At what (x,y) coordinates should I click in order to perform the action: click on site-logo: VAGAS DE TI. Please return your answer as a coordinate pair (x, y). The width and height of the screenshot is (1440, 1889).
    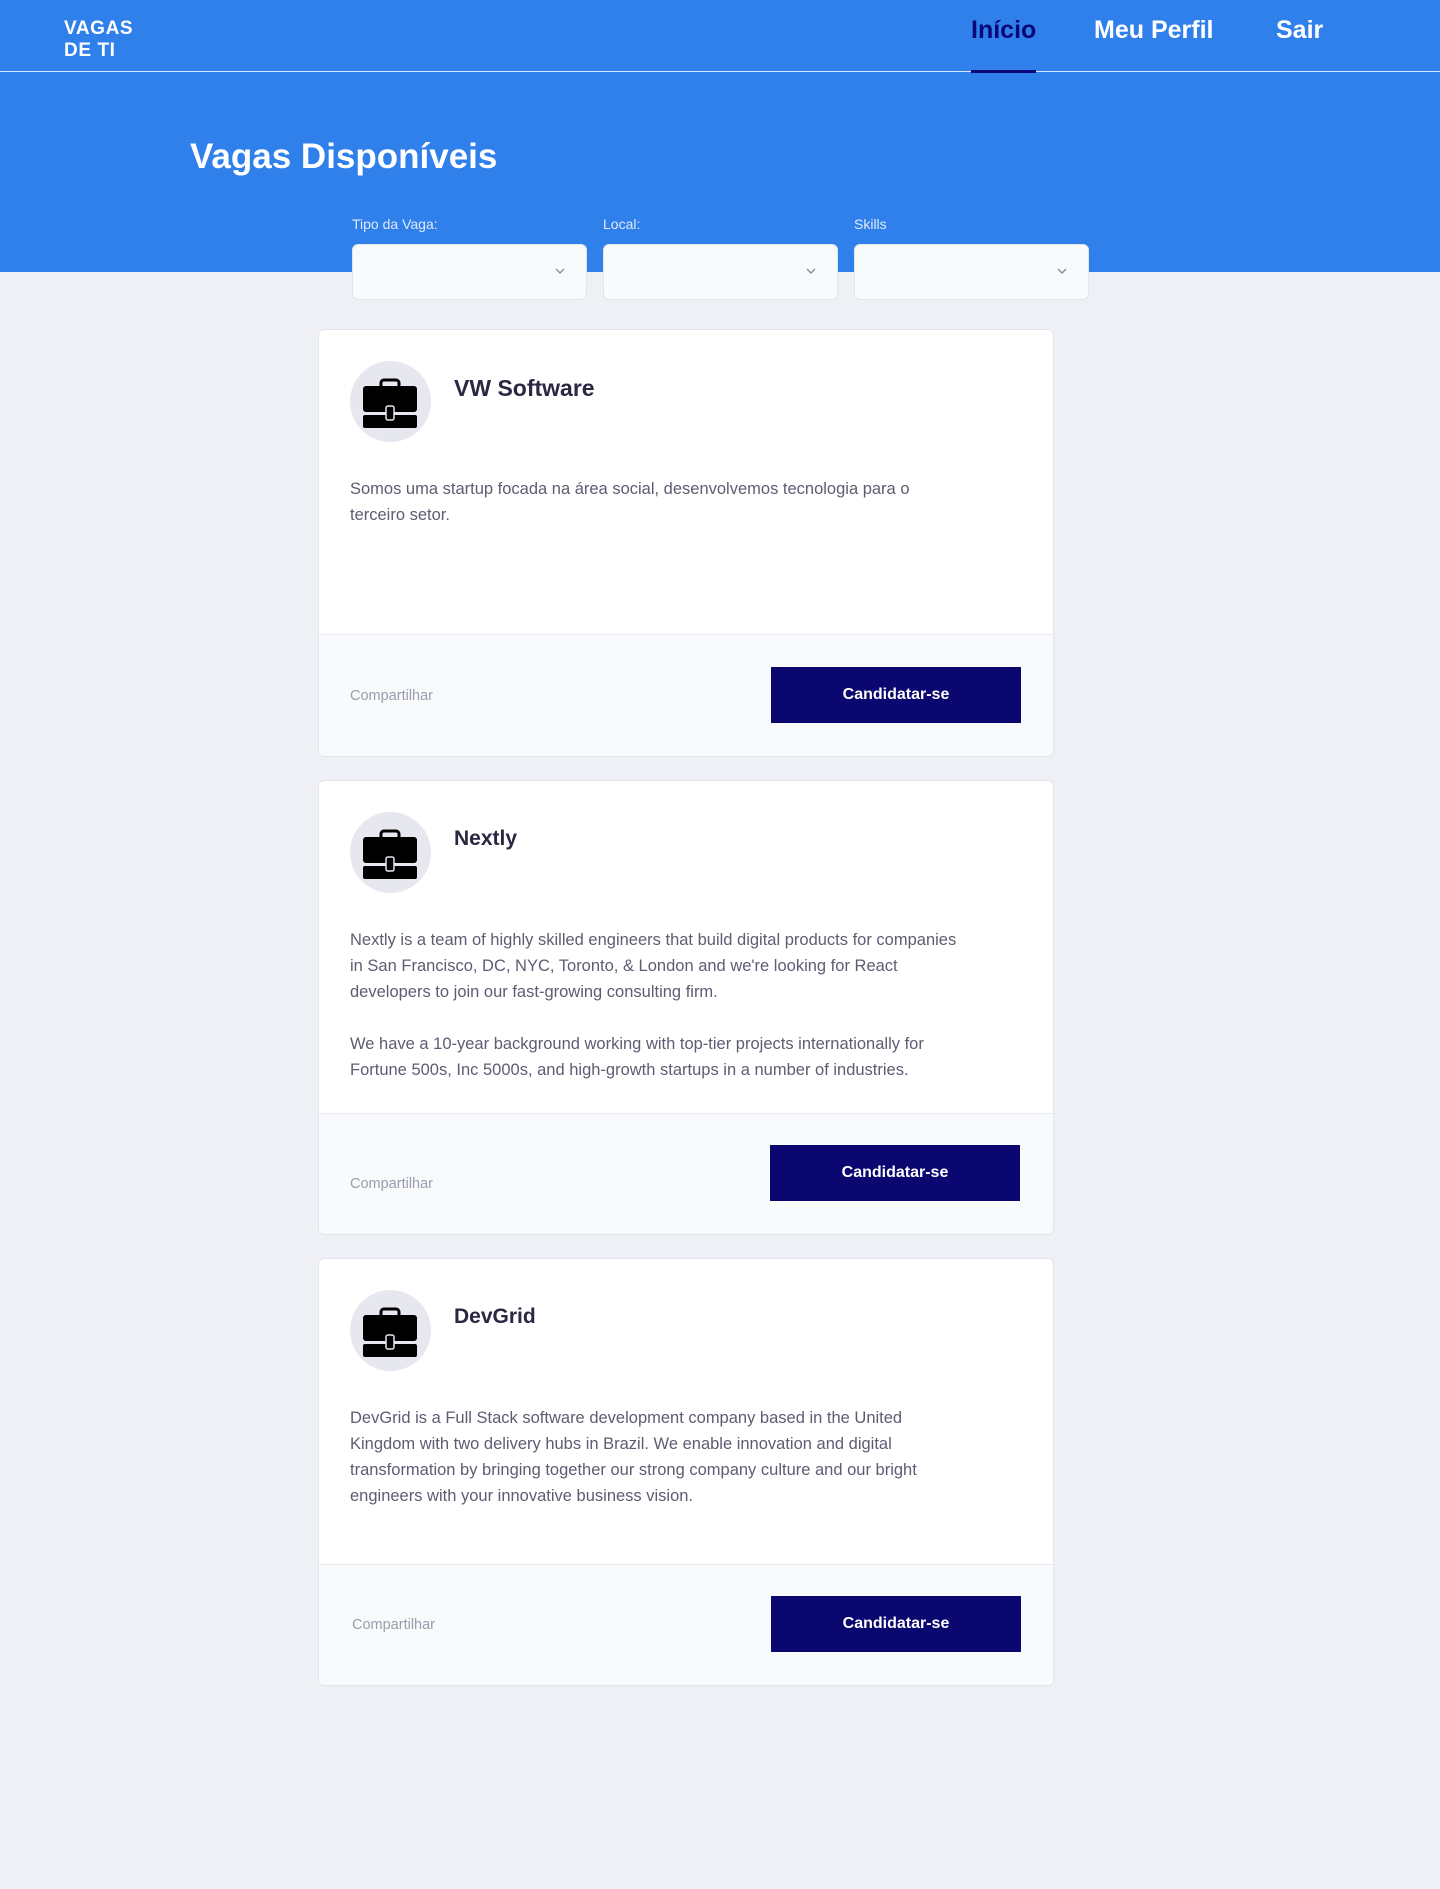
    Looking at the image, I should click on (98, 40).